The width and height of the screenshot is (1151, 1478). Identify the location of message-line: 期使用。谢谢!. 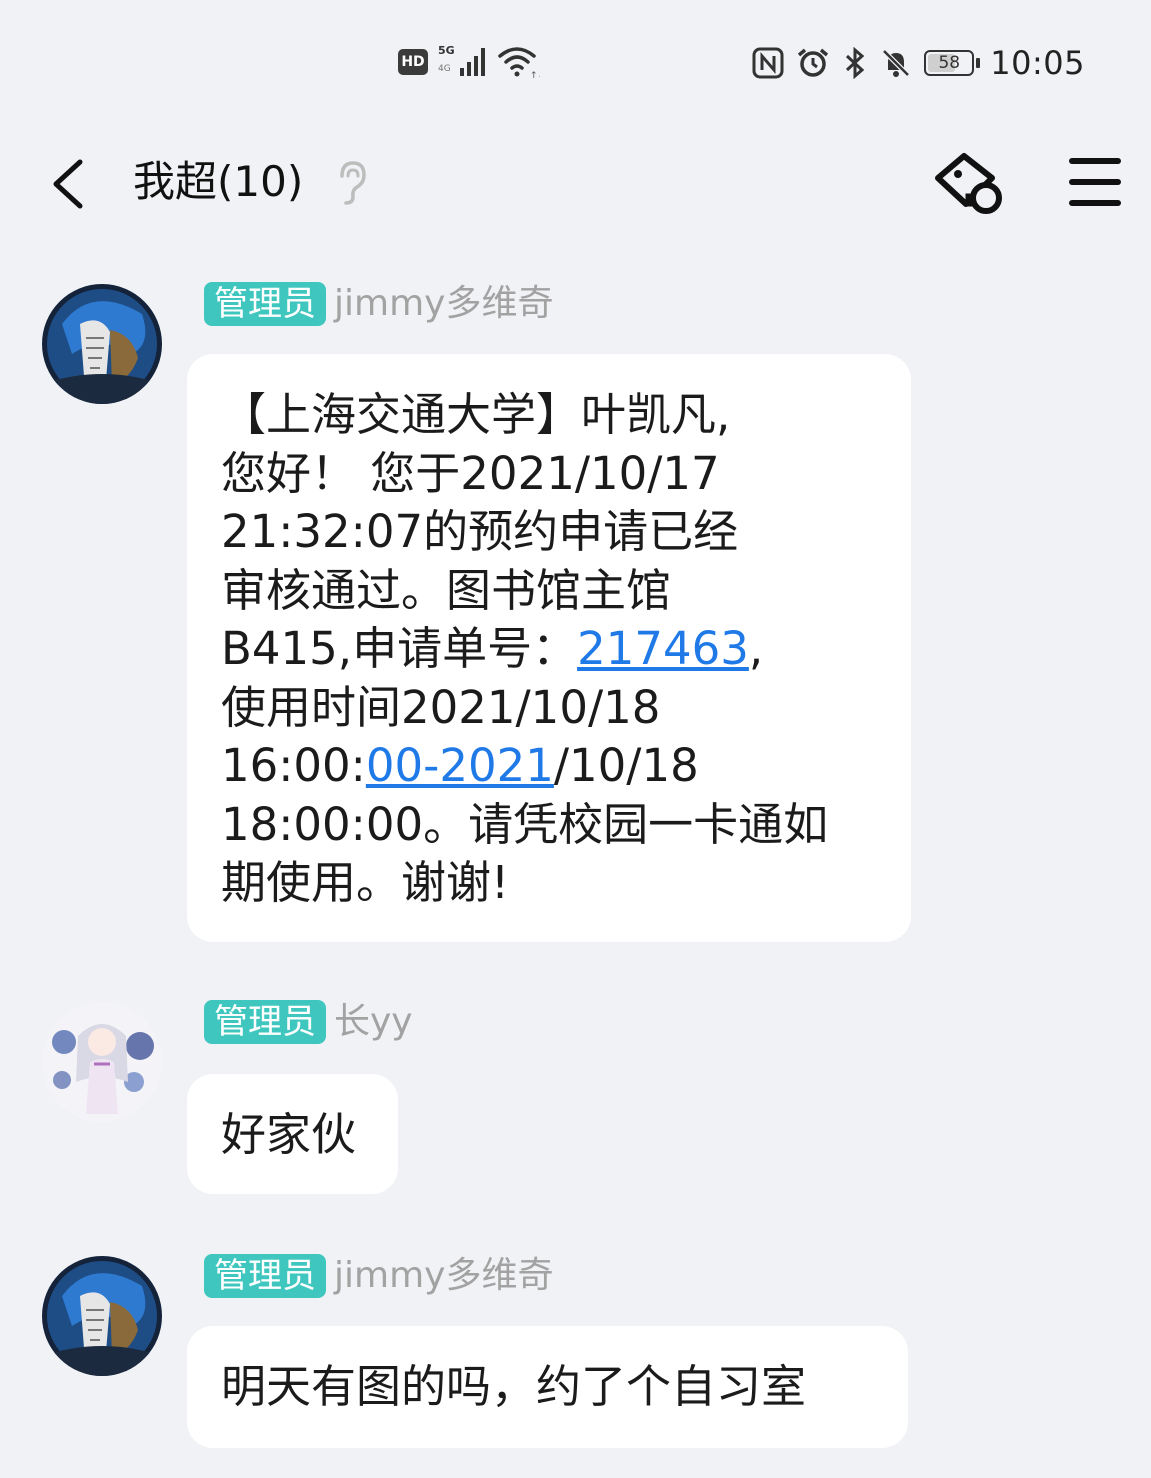
(365, 882).